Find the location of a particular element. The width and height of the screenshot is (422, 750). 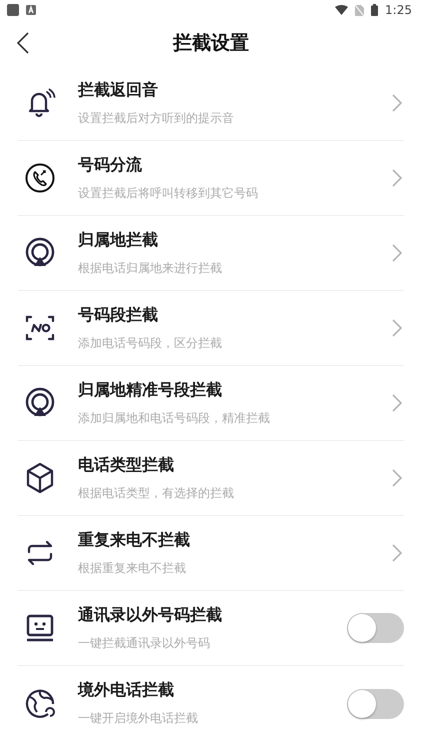

item-subtitle: 一键拦截通讯录以外号码 is located at coordinates (144, 643).